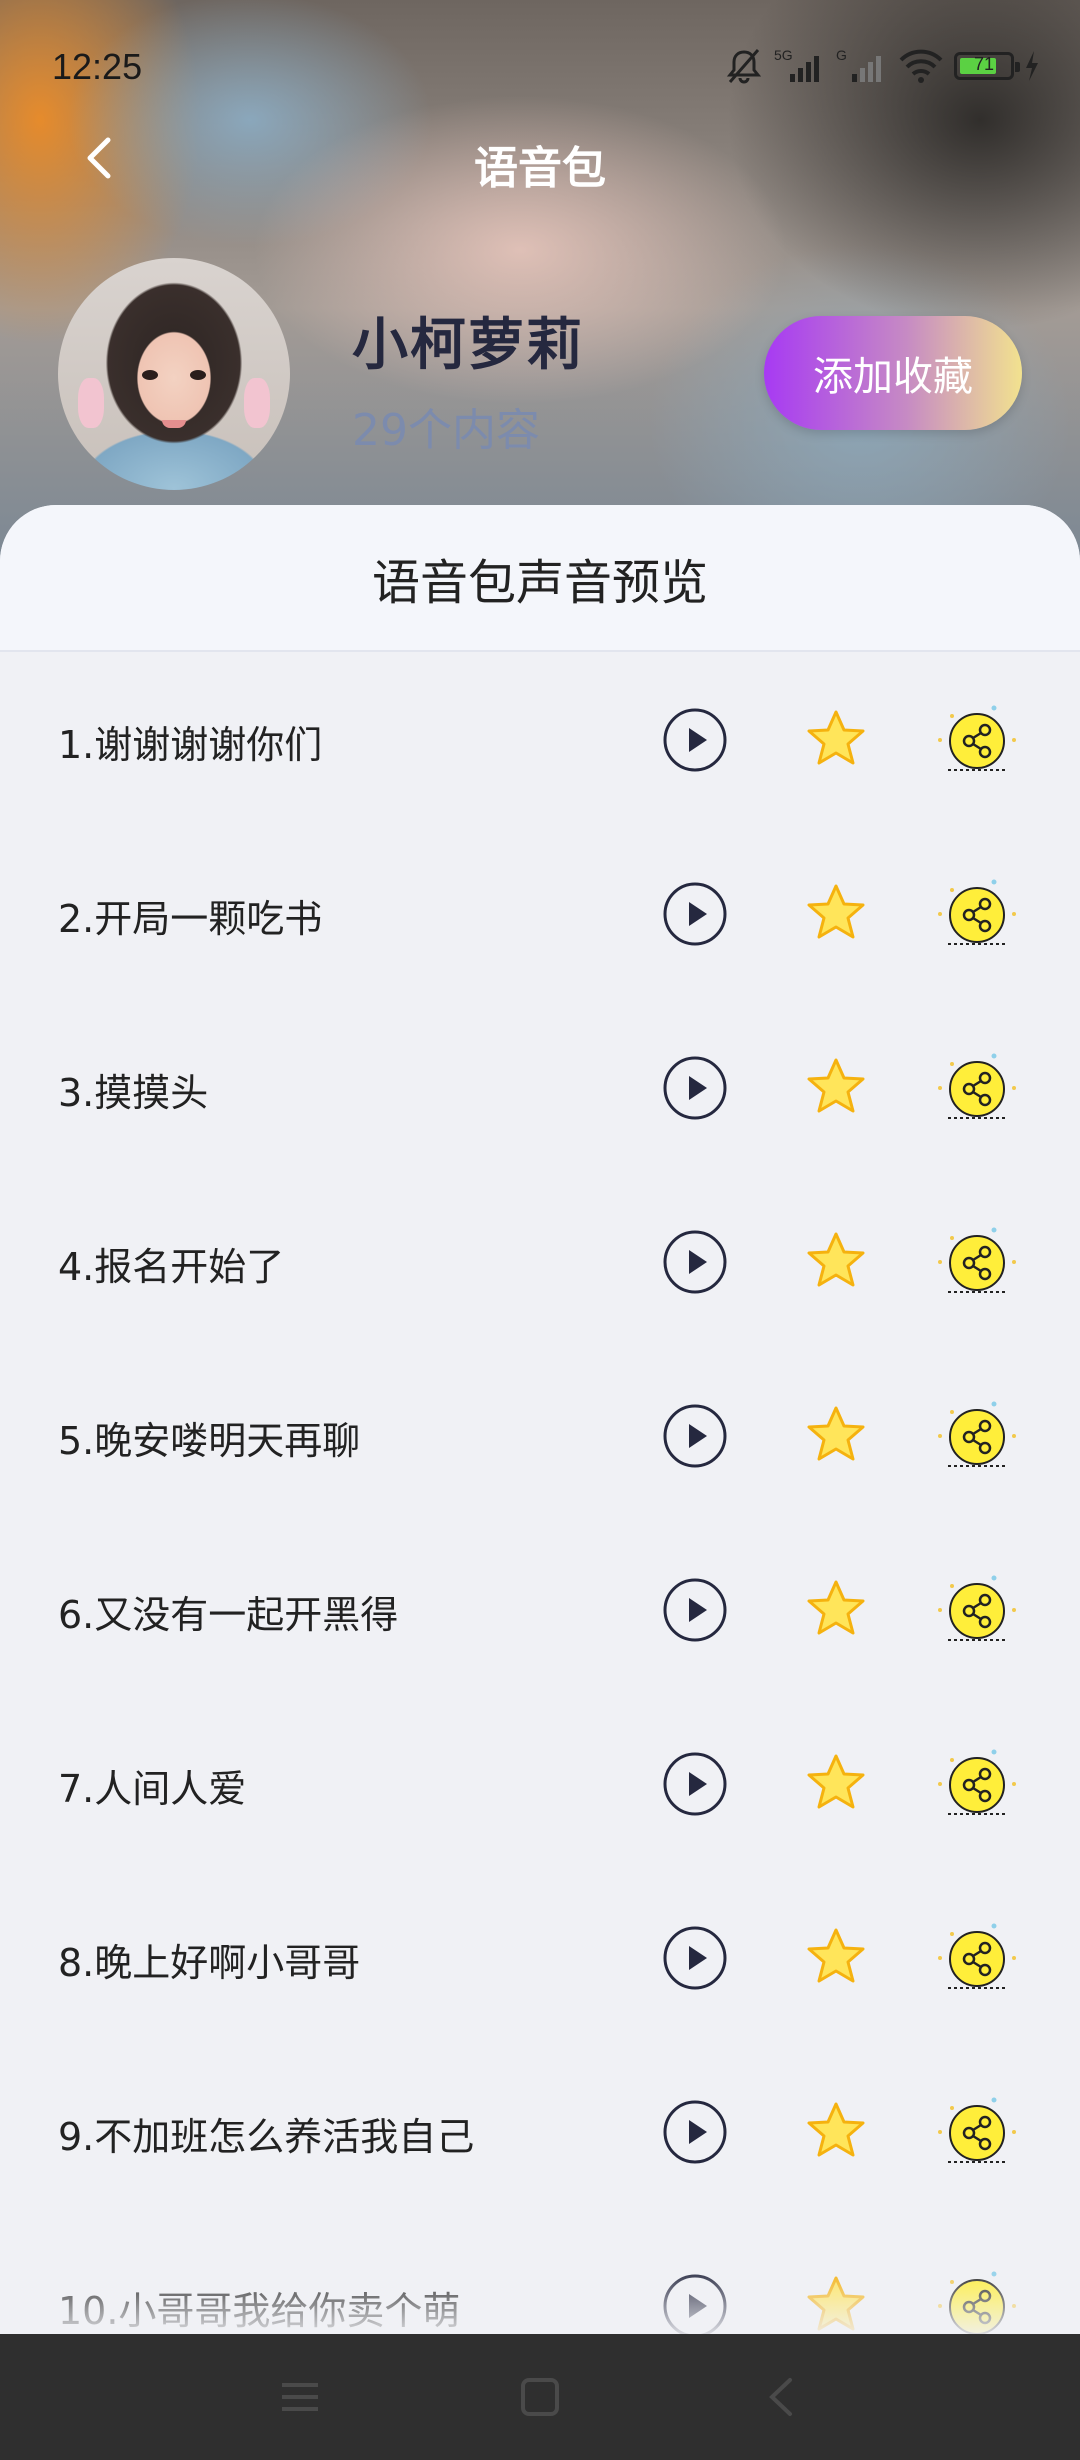 The width and height of the screenshot is (1080, 2460). What do you see at coordinates (540, 1609) in the screenshot?
I see `list-item: 6.又没有一起开黑得` at bounding box center [540, 1609].